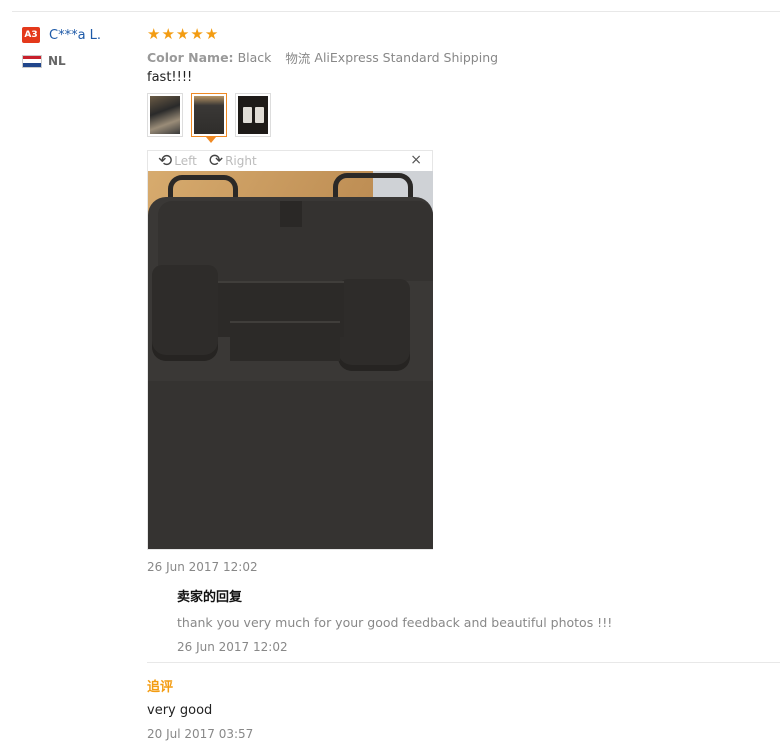 This screenshot has height=751, width=780. I want to click on shipping-label: 物流, so click(298, 58).